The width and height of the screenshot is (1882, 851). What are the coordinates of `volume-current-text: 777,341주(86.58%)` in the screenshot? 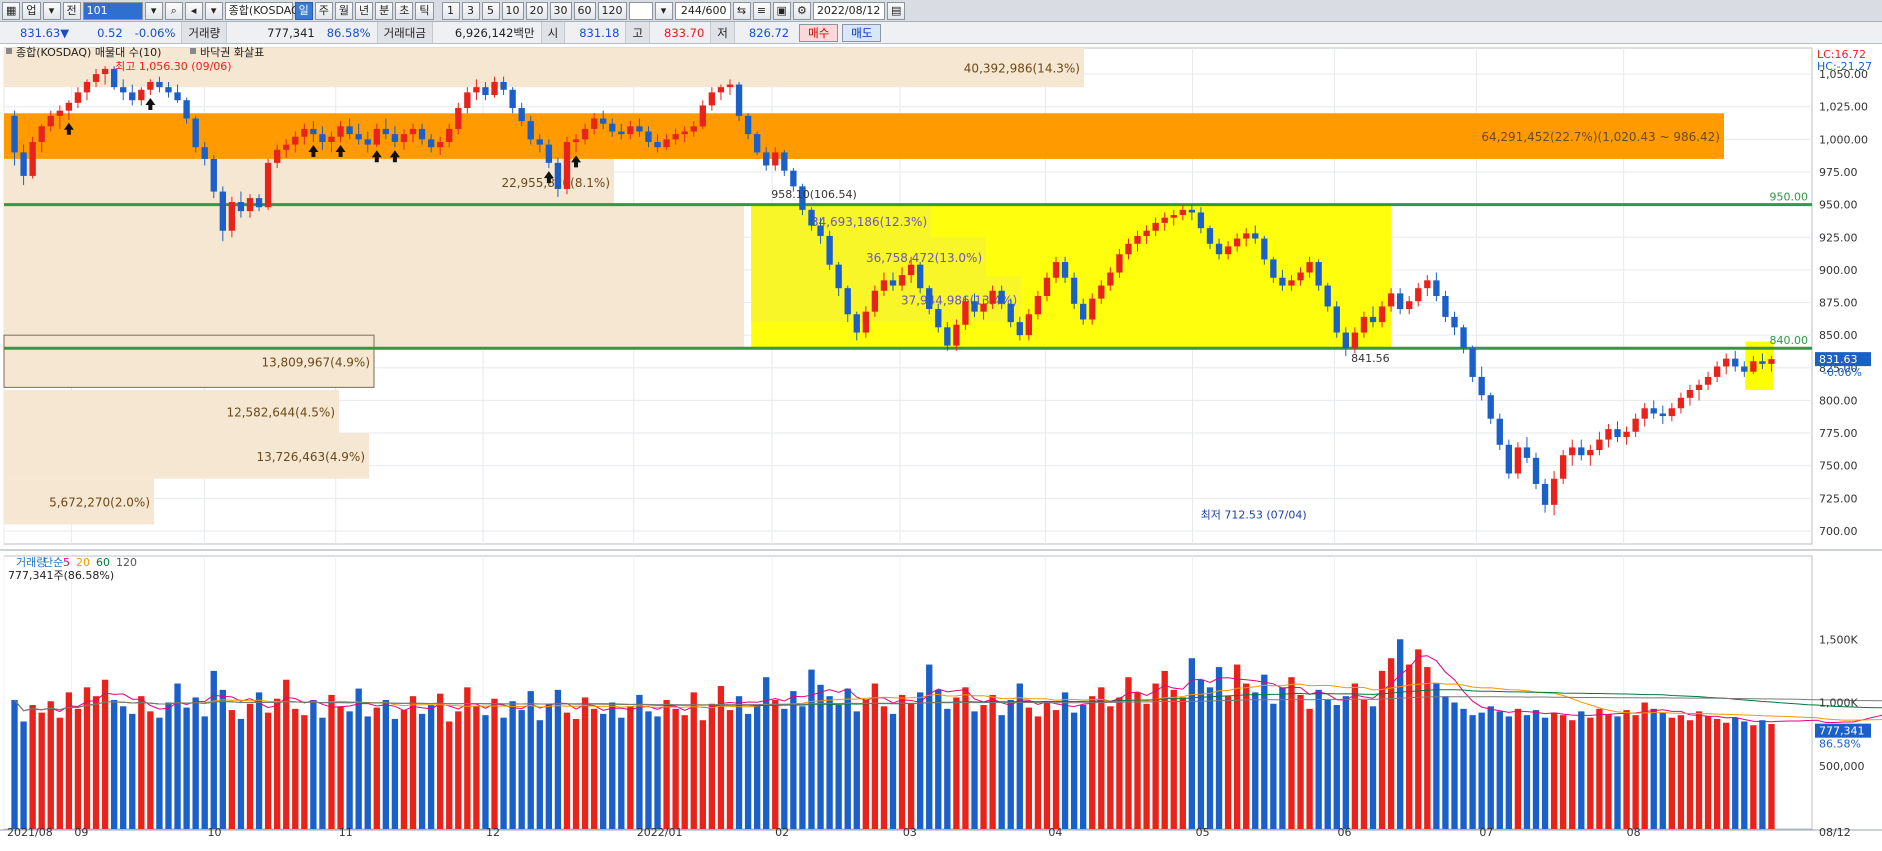 It's located at (61, 575).